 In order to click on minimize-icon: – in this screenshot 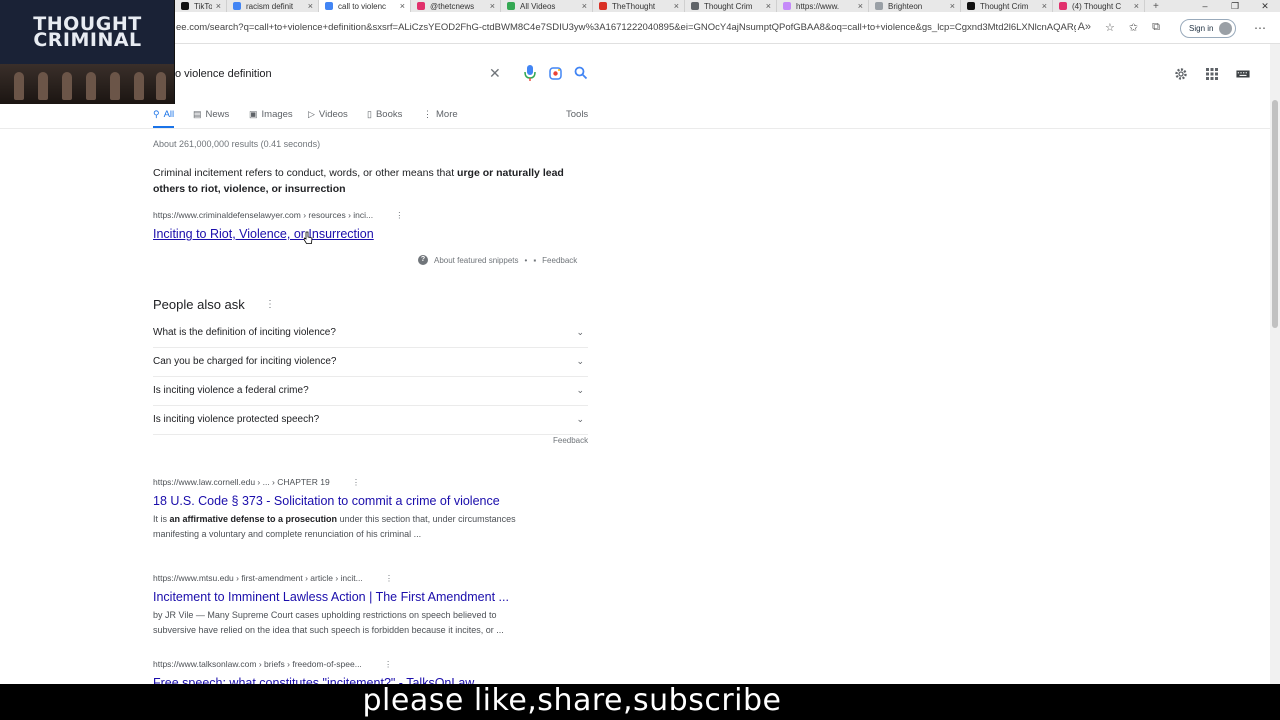, I will do `click(1205, 6)`.